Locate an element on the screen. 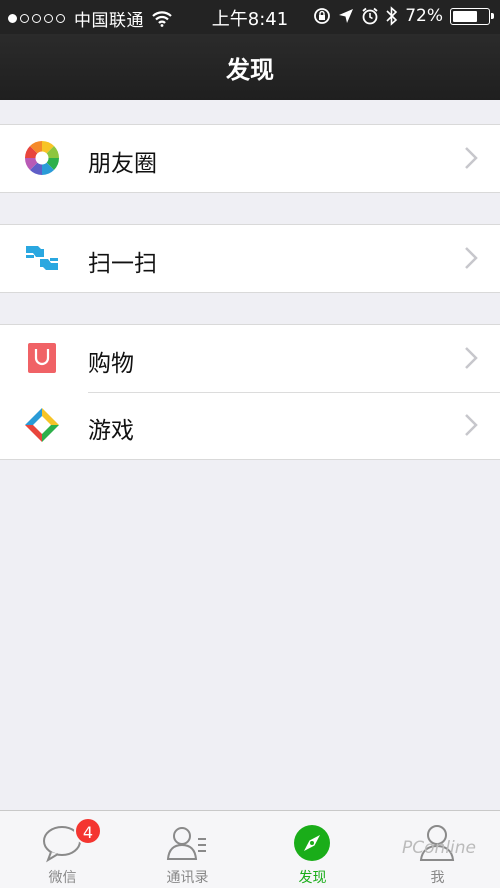 Image resolution: width=500 pixels, height=888 pixels. tab-discover: 发现 is located at coordinates (312, 849).